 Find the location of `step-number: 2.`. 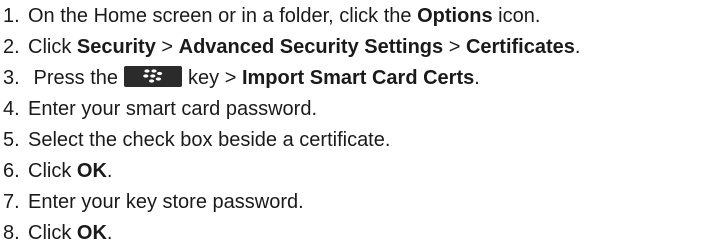

step-number: 2. is located at coordinates (11, 47).